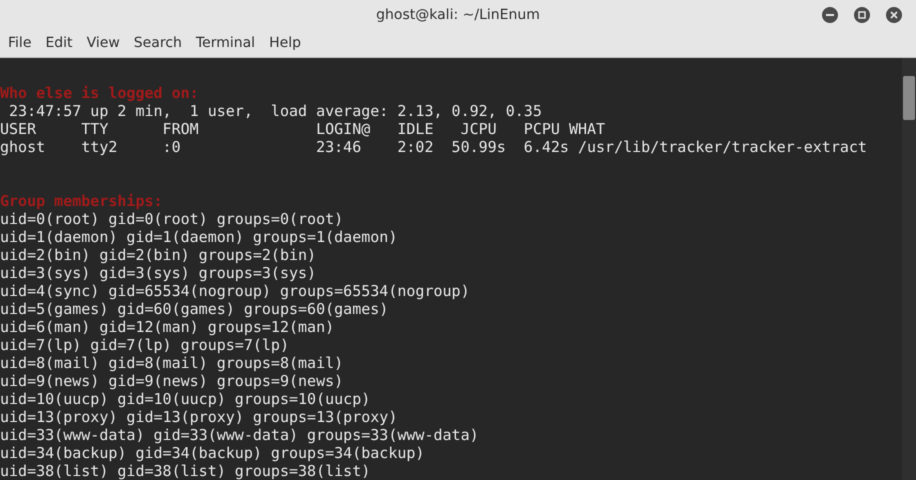  Describe the element at coordinates (303, 129) in the screenshot. I see `output-line: USER TTY FROM LOGIN@ IDLE JCPU PCPU WHAT` at that location.